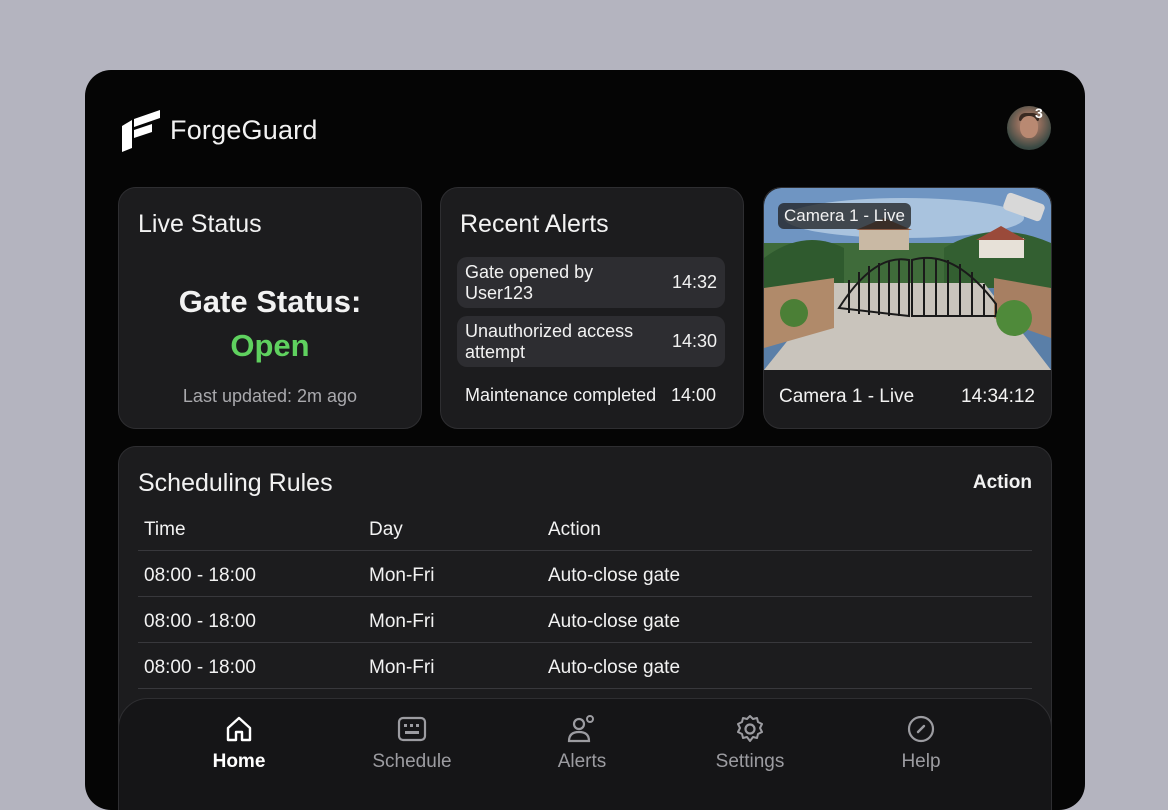 This screenshot has width=1168, height=810. I want to click on nav-home: Home, so click(239, 743).